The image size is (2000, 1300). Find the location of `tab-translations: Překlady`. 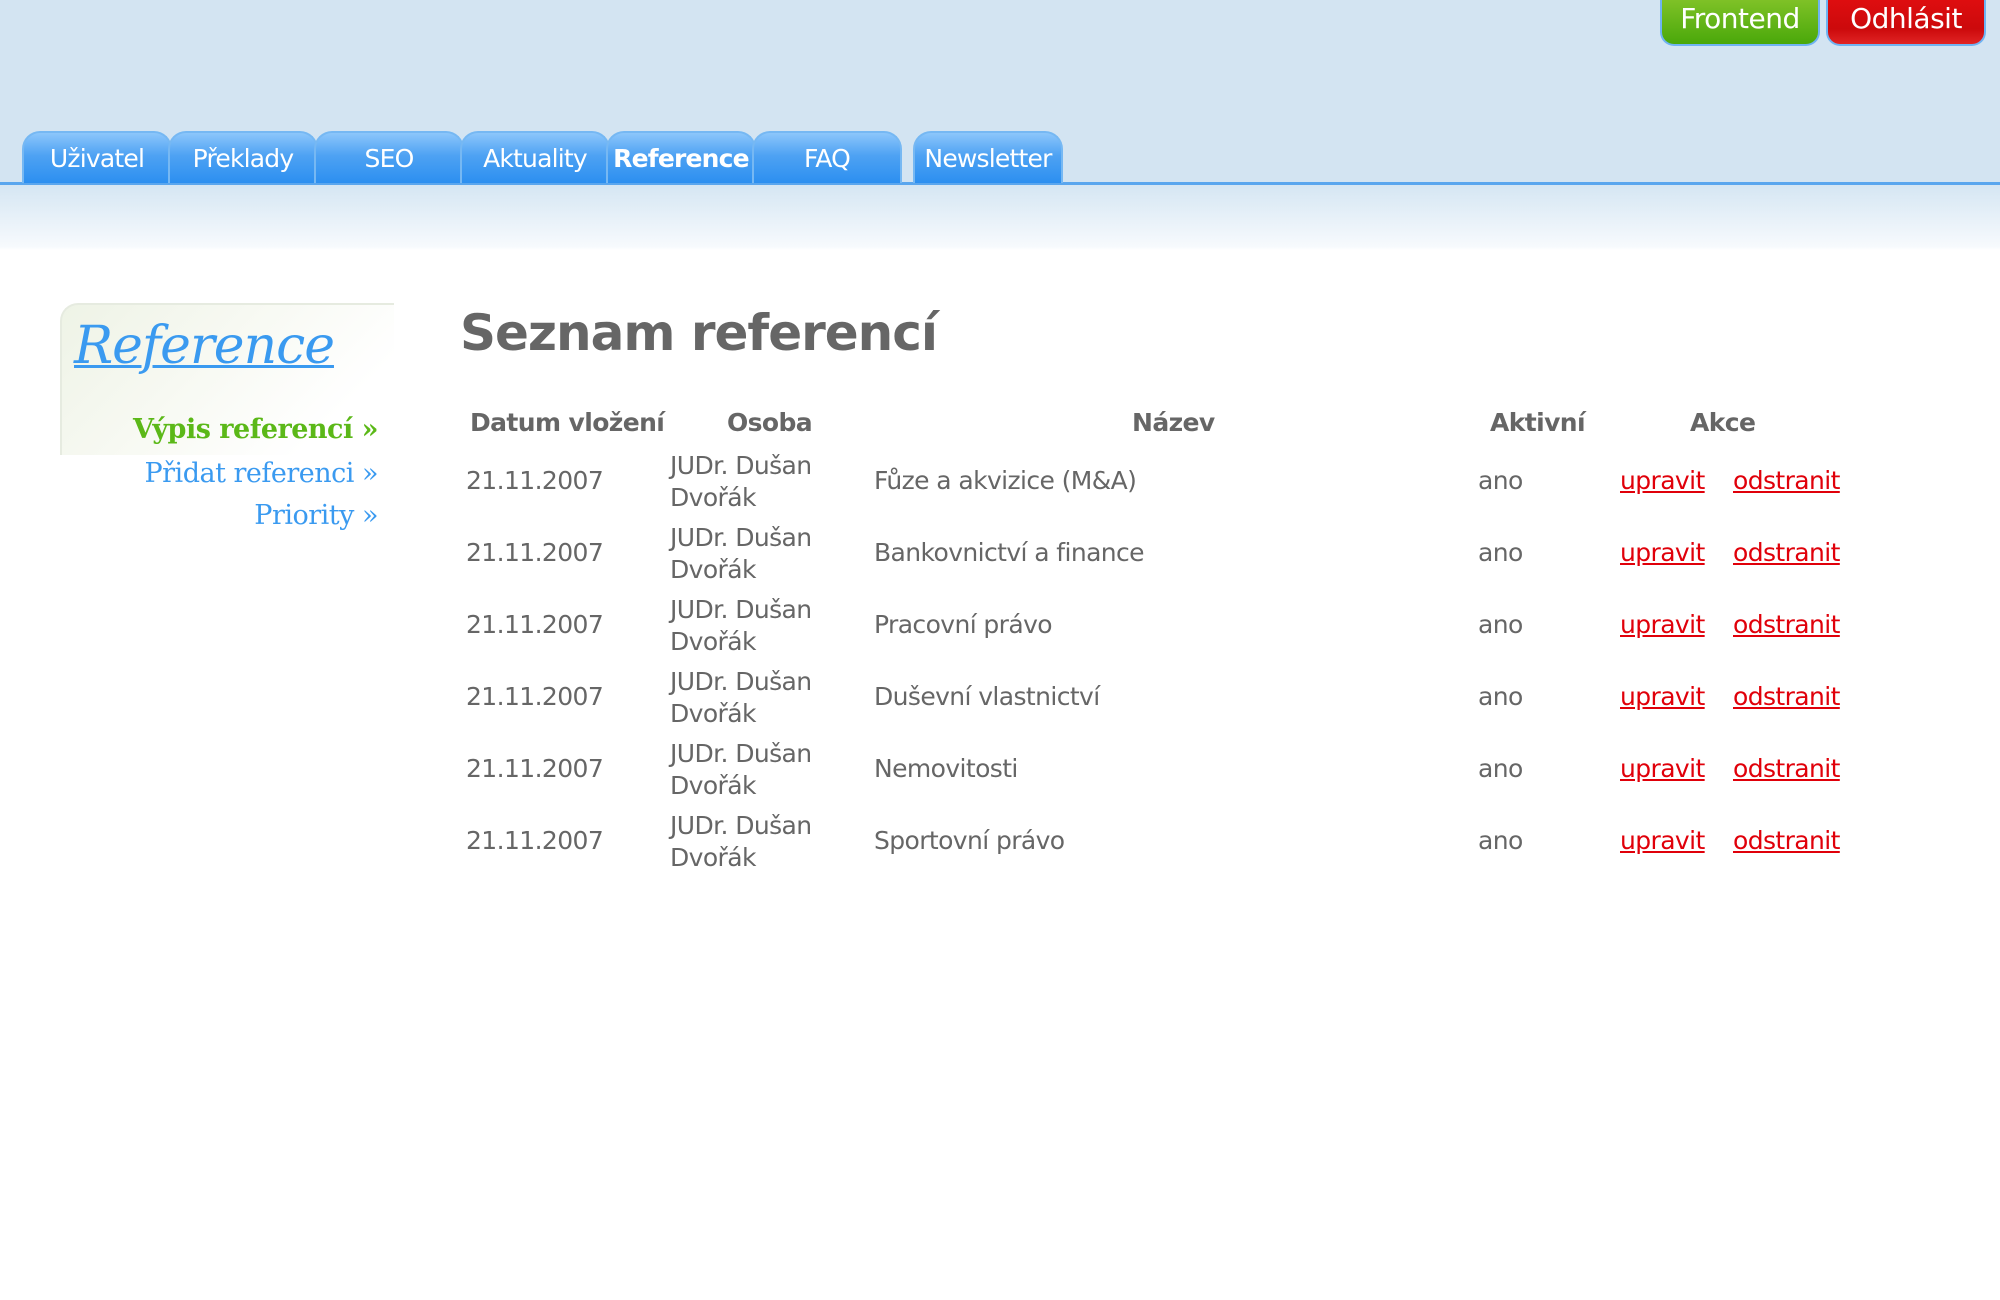

tab-translations: Překlady is located at coordinates (243, 157).